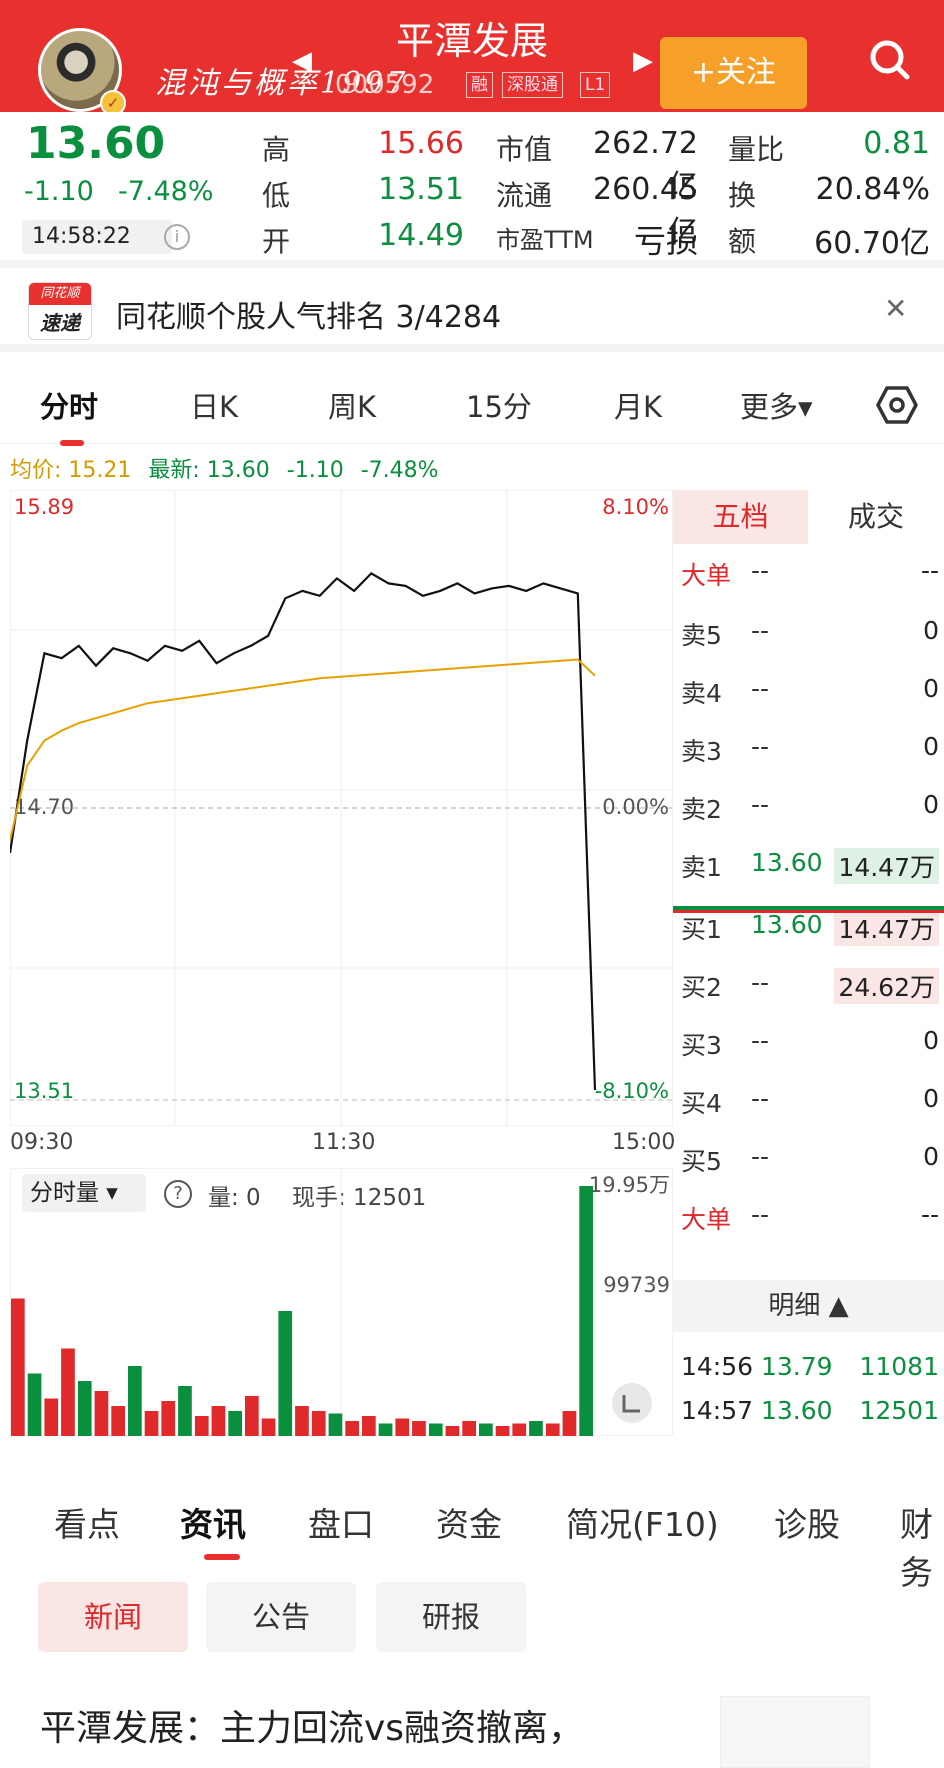  I want to click on price-change: -1.10, so click(59, 191).